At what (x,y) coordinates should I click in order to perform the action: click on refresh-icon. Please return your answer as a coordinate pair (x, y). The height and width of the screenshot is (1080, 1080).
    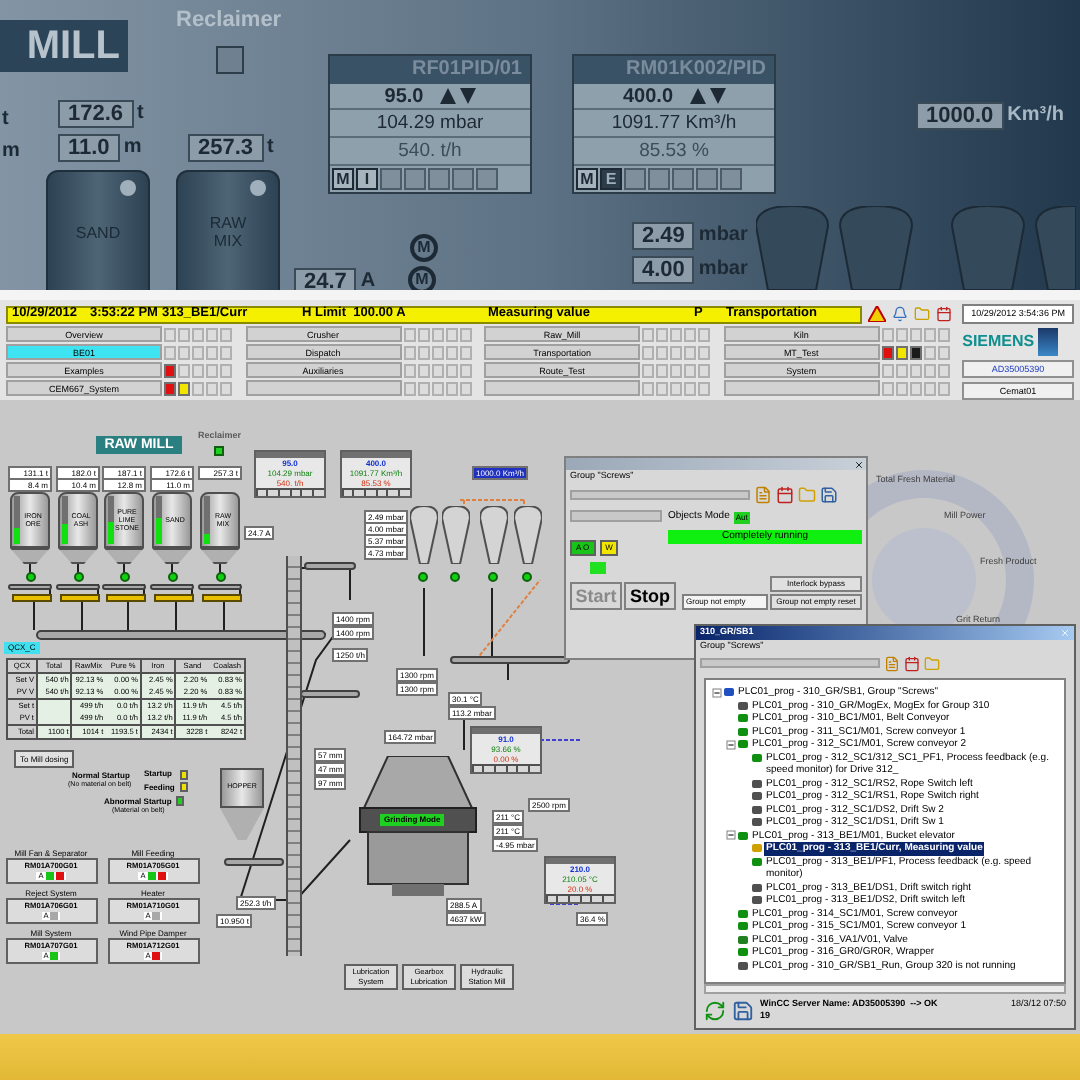
    Looking at the image, I should click on (715, 1010).